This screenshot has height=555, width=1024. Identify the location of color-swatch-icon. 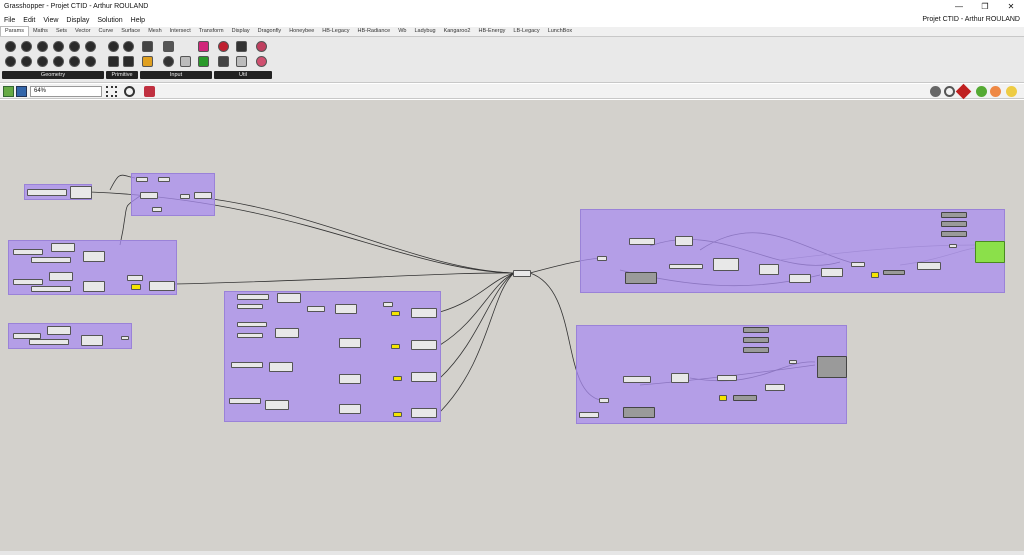
(203, 61).